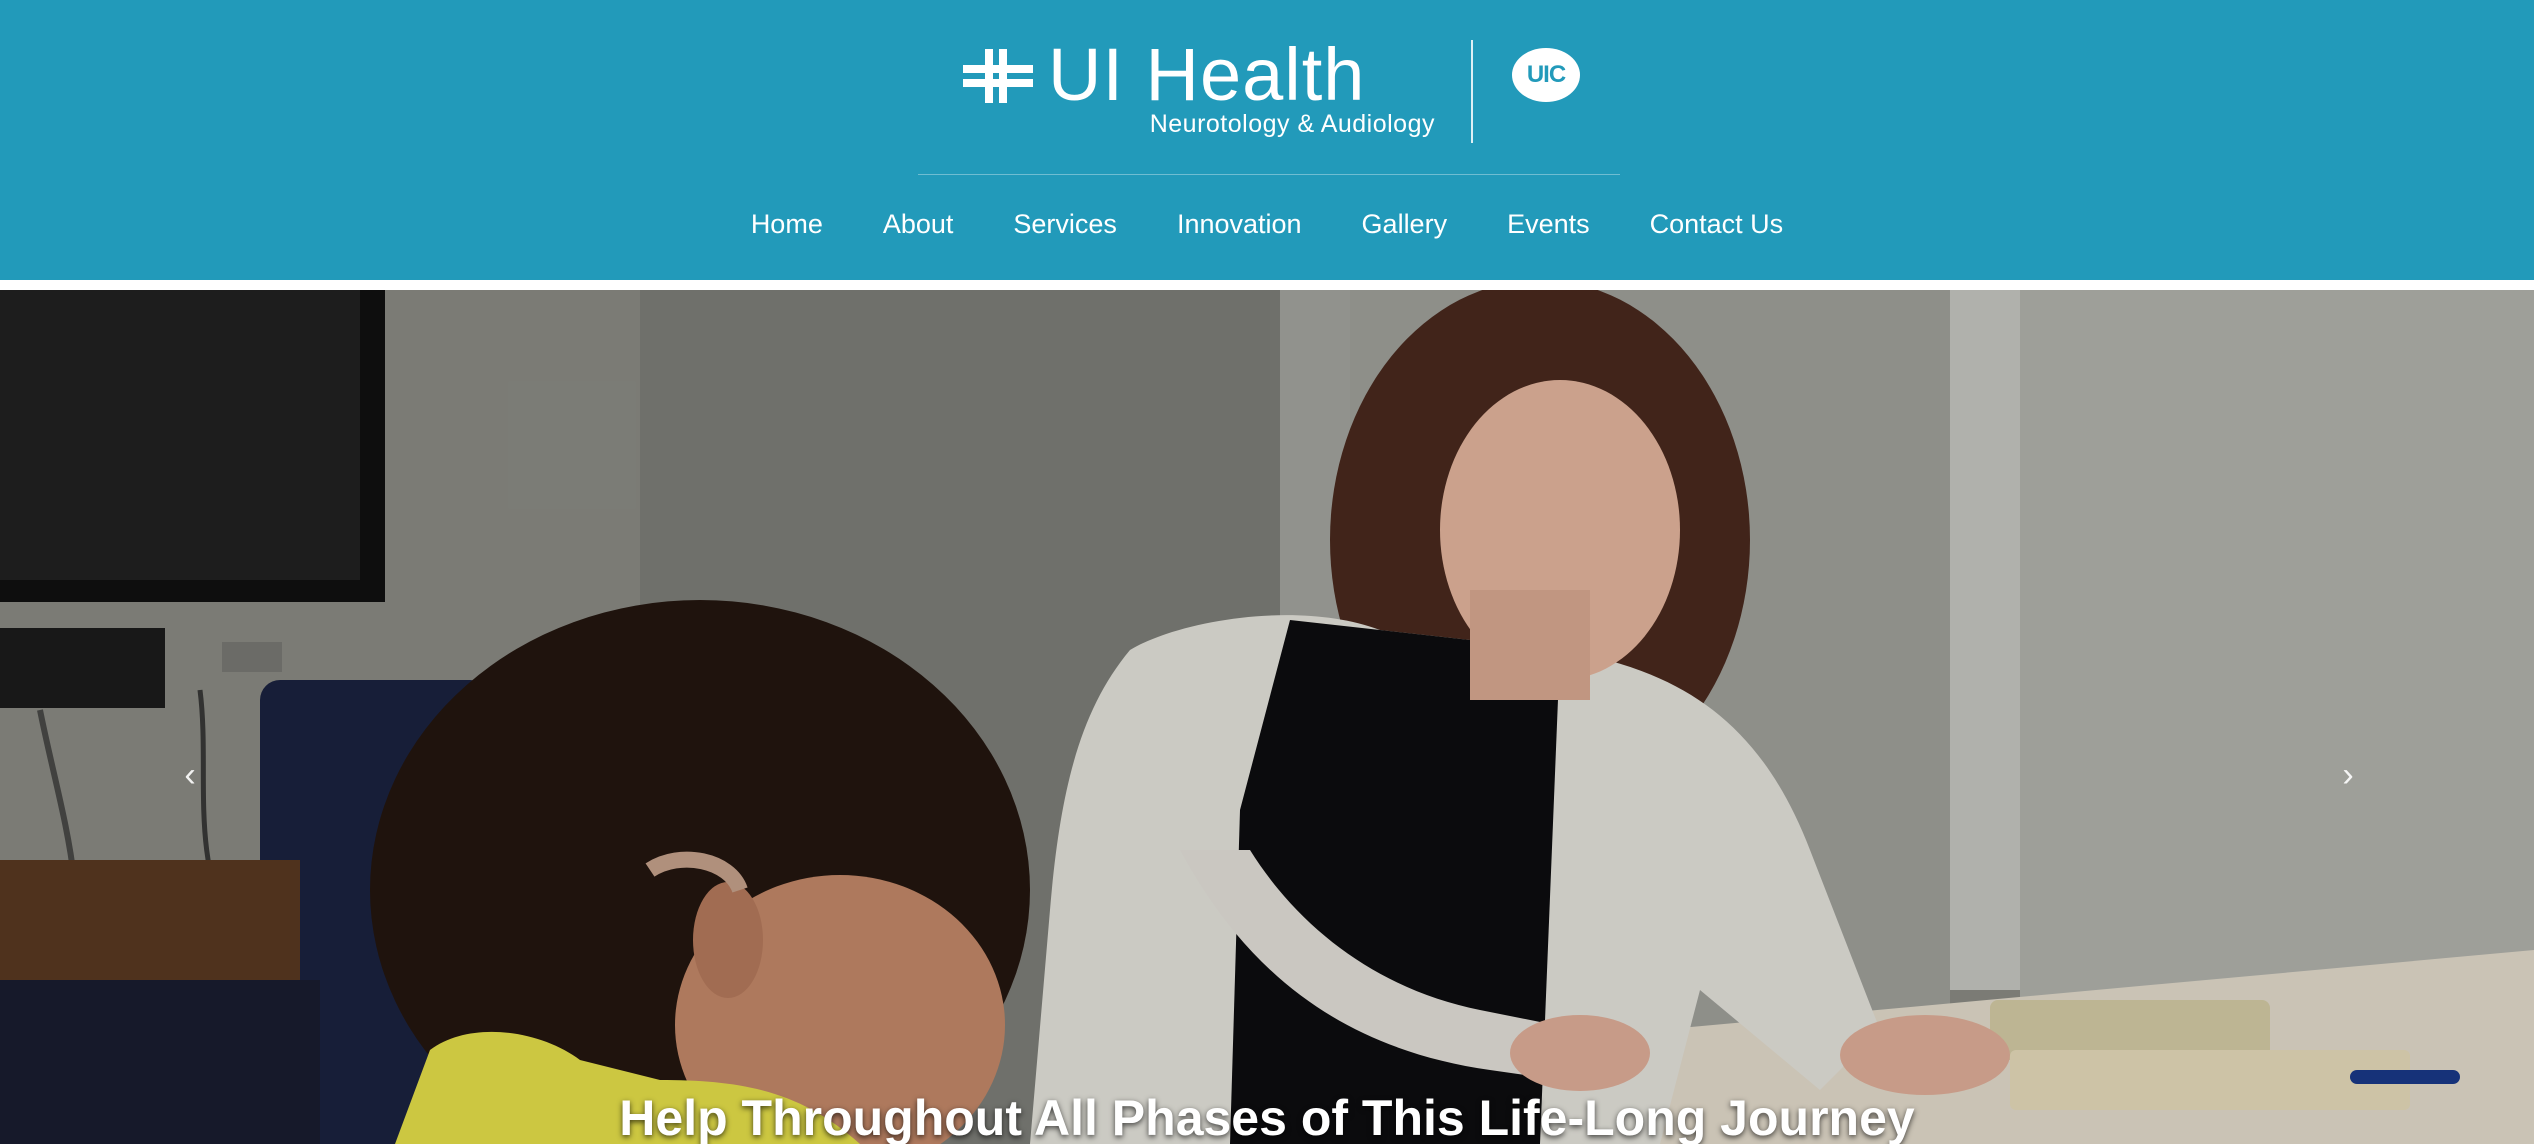  I want to click on cross-logo-icon, so click(998, 76).